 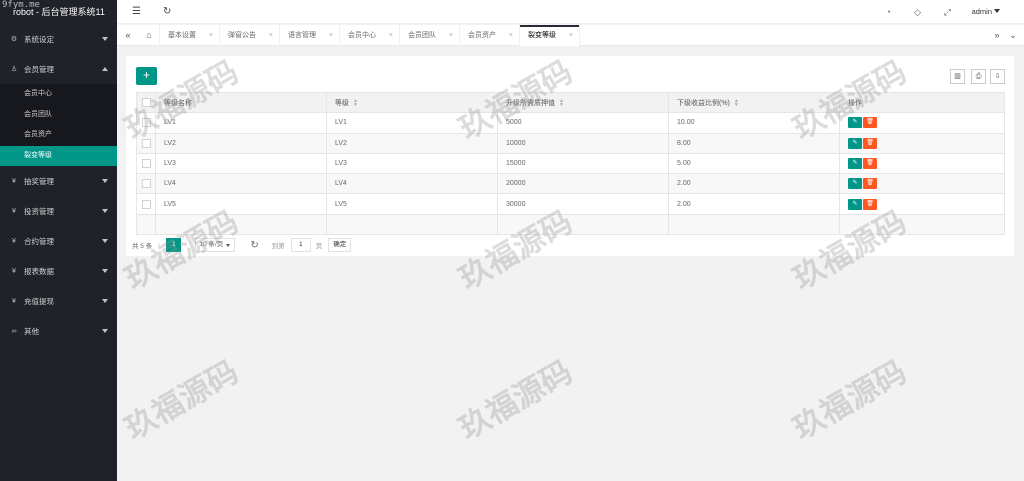 What do you see at coordinates (422, 35) in the screenshot?
I see `tab-label: 会员团队` at bounding box center [422, 35].